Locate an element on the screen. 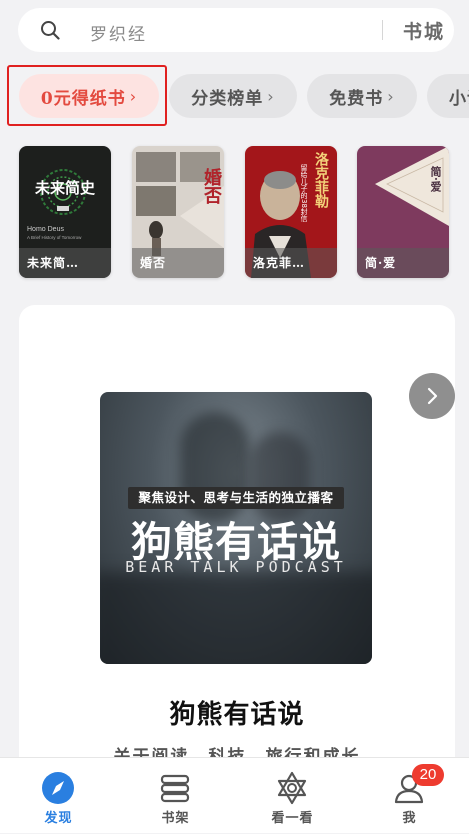 This screenshot has height=834, width=469. podcast-title: 狗熊有话说 is located at coordinates (237, 715).